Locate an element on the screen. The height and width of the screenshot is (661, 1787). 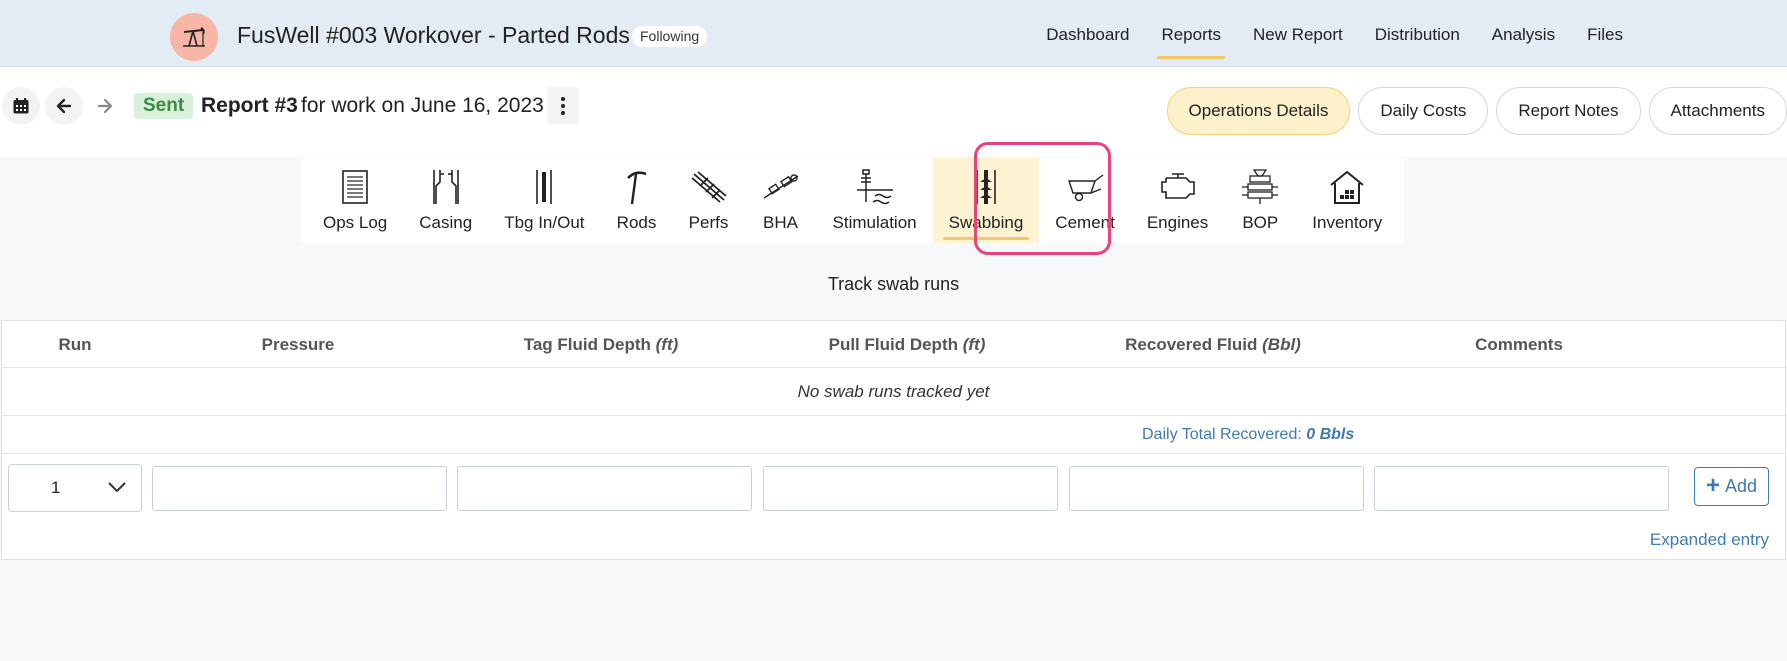
nav-reports: Reports is located at coordinates (1191, 33).